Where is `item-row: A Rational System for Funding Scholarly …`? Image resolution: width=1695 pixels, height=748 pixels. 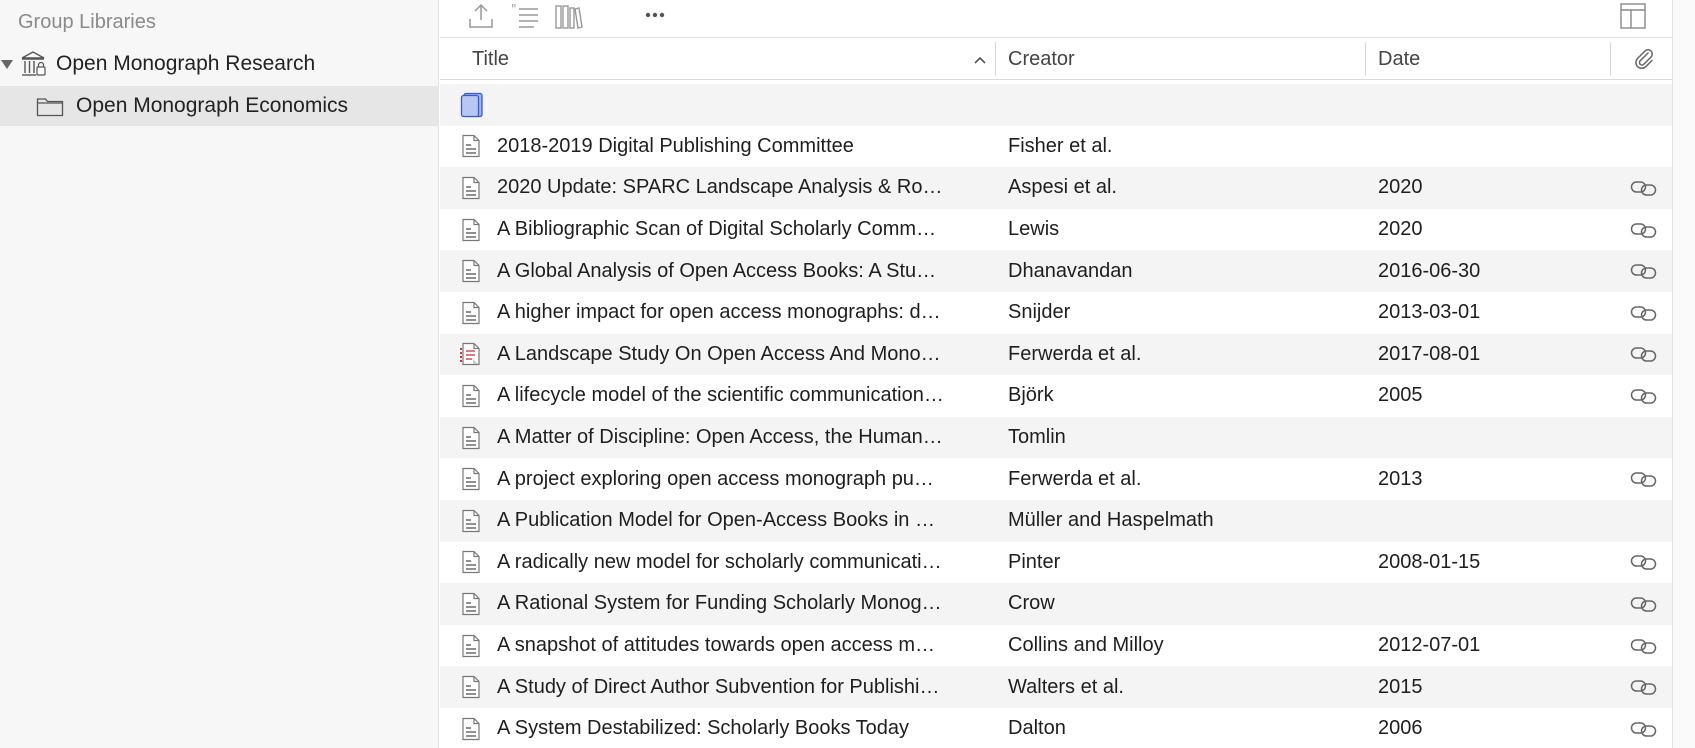
item-row: A Rational System for Funding Scholarly … is located at coordinates (1056, 604).